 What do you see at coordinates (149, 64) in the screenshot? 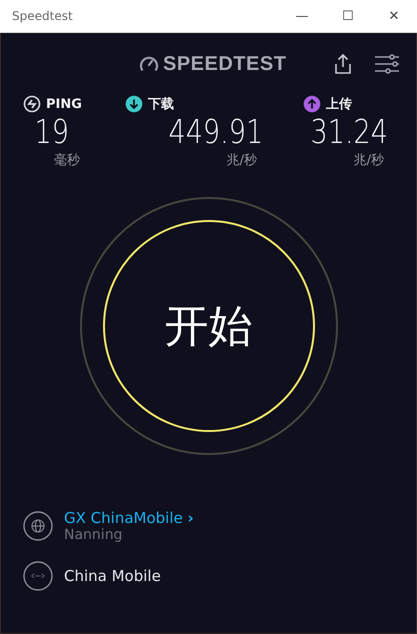
I see `gauge-icon` at bounding box center [149, 64].